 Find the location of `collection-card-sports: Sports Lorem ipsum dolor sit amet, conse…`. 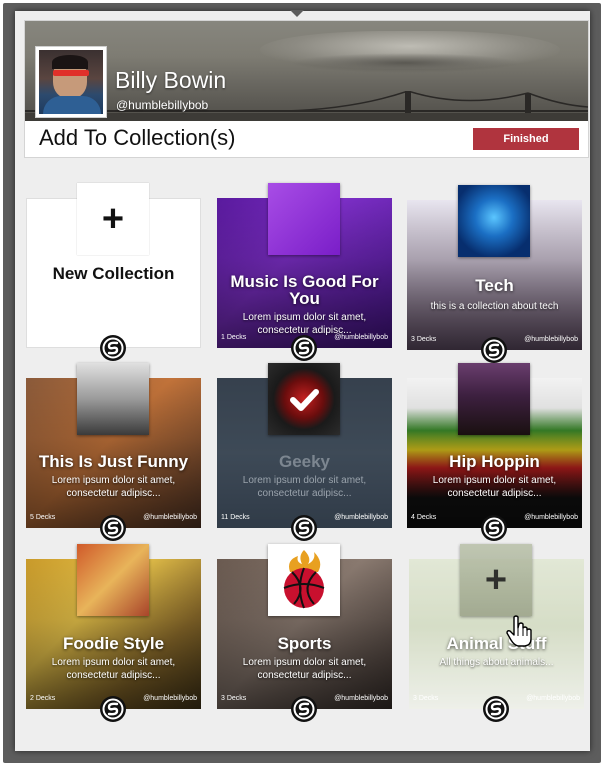

collection-card-sports: Sports Lorem ipsum dolor sit amet, conse… is located at coordinates (304, 633).